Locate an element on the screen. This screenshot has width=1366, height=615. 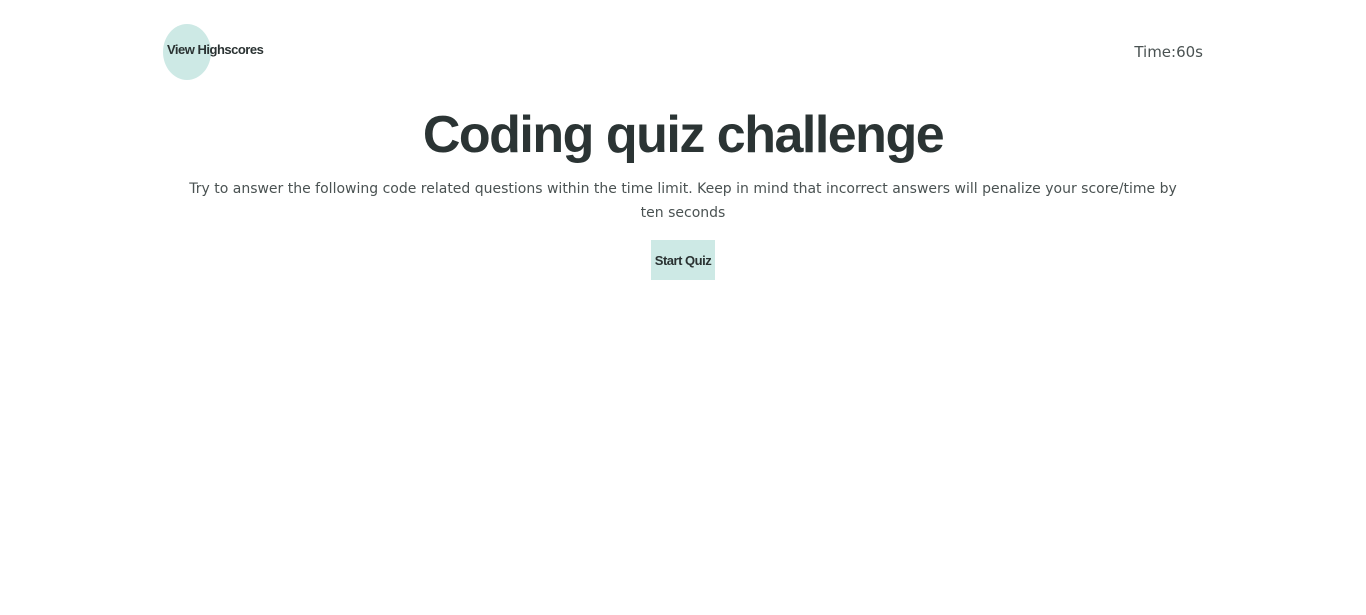
timer-label: Time: is located at coordinates (1155, 52).